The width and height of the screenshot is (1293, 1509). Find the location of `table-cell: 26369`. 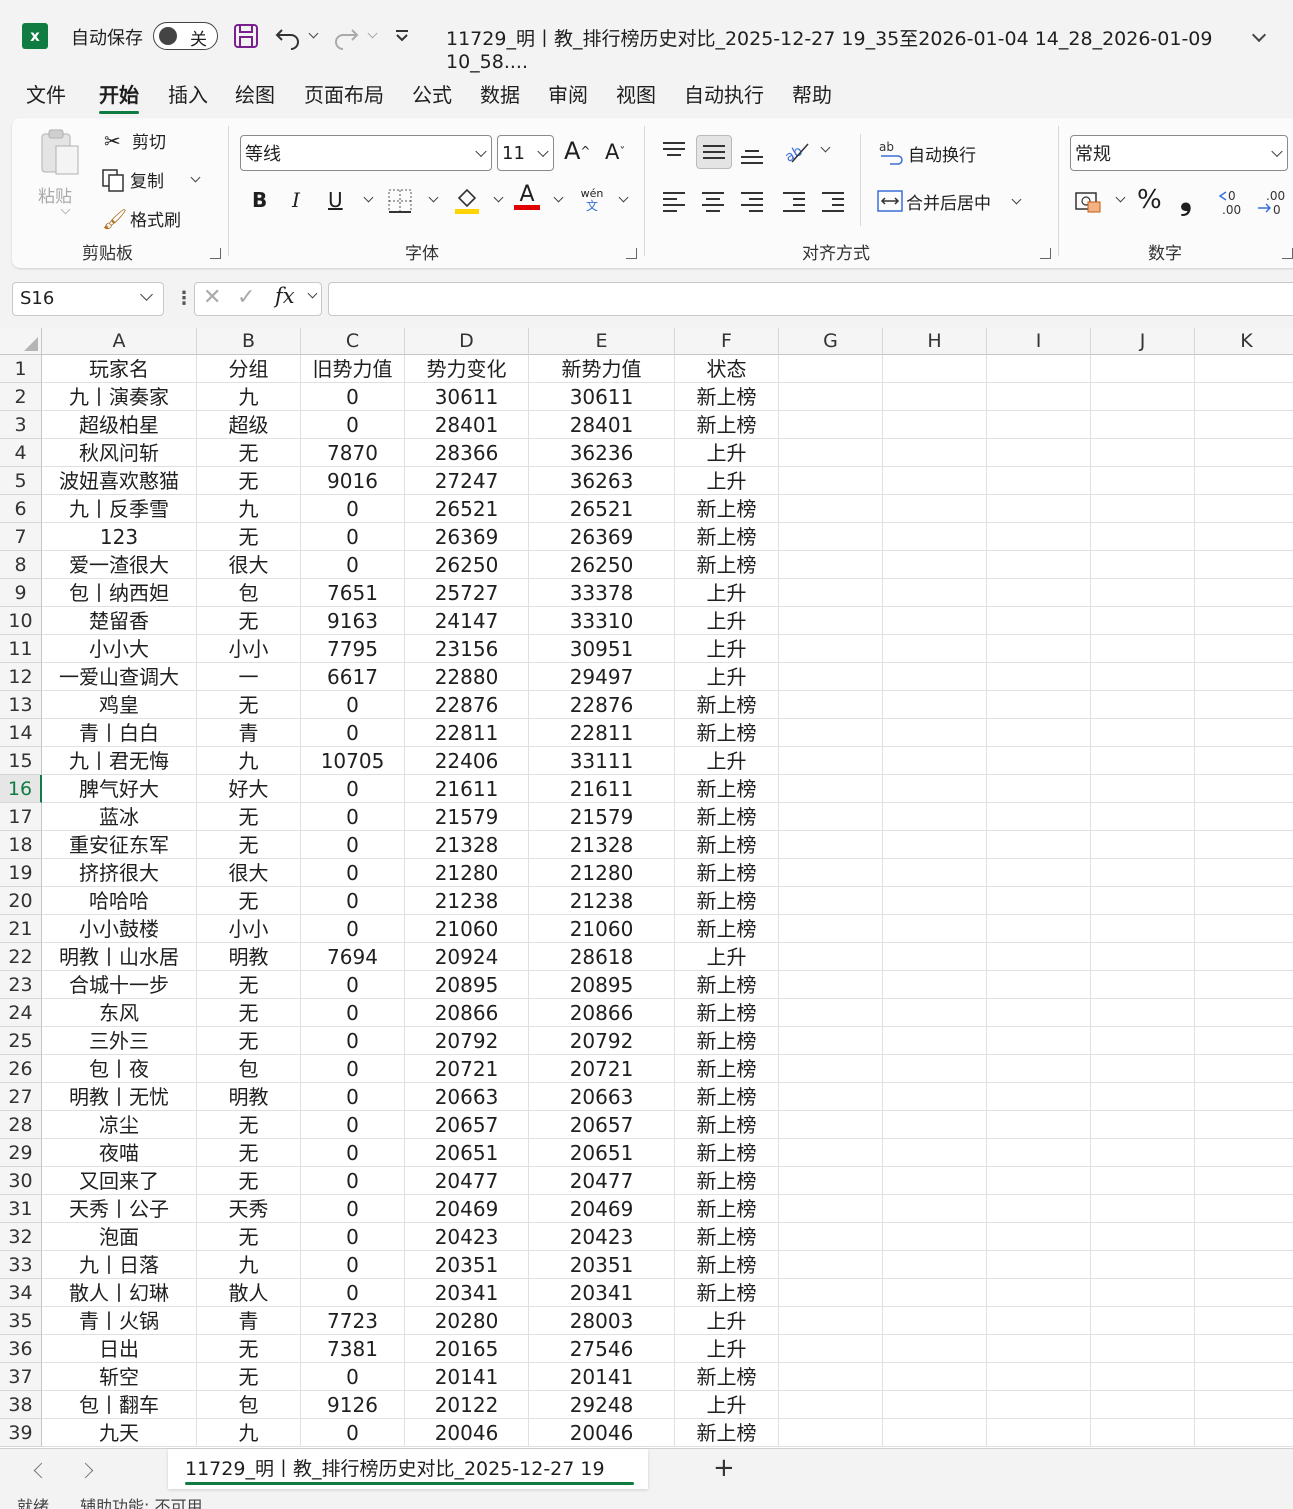

table-cell: 26369 is located at coordinates (467, 537).